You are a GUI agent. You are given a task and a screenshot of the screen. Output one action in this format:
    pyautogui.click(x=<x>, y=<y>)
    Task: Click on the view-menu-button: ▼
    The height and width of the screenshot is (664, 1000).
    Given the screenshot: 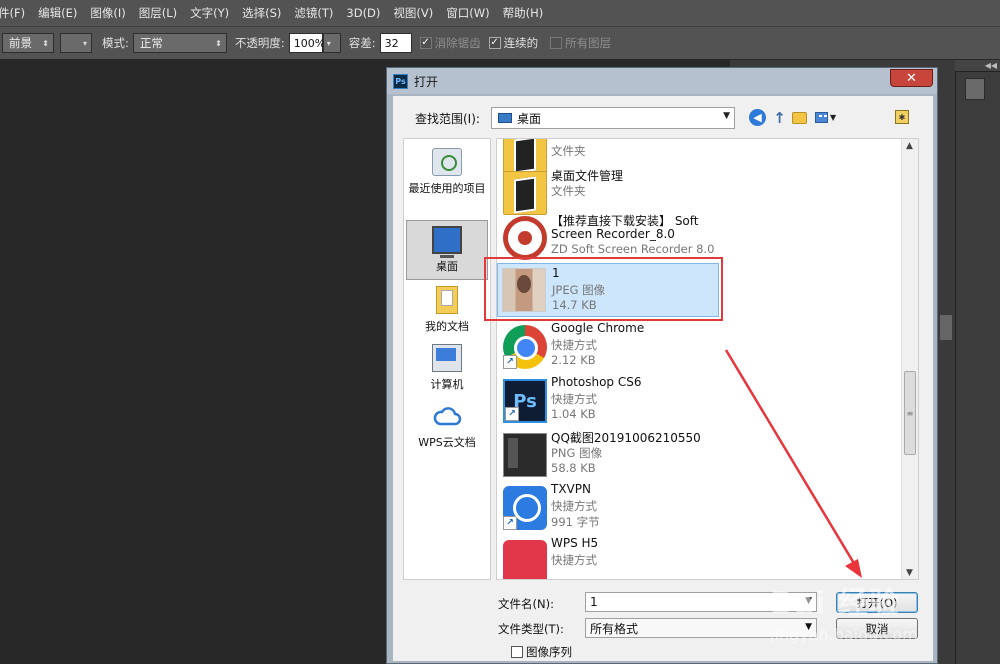 What is the action you would take?
    pyautogui.click(x=828, y=117)
    